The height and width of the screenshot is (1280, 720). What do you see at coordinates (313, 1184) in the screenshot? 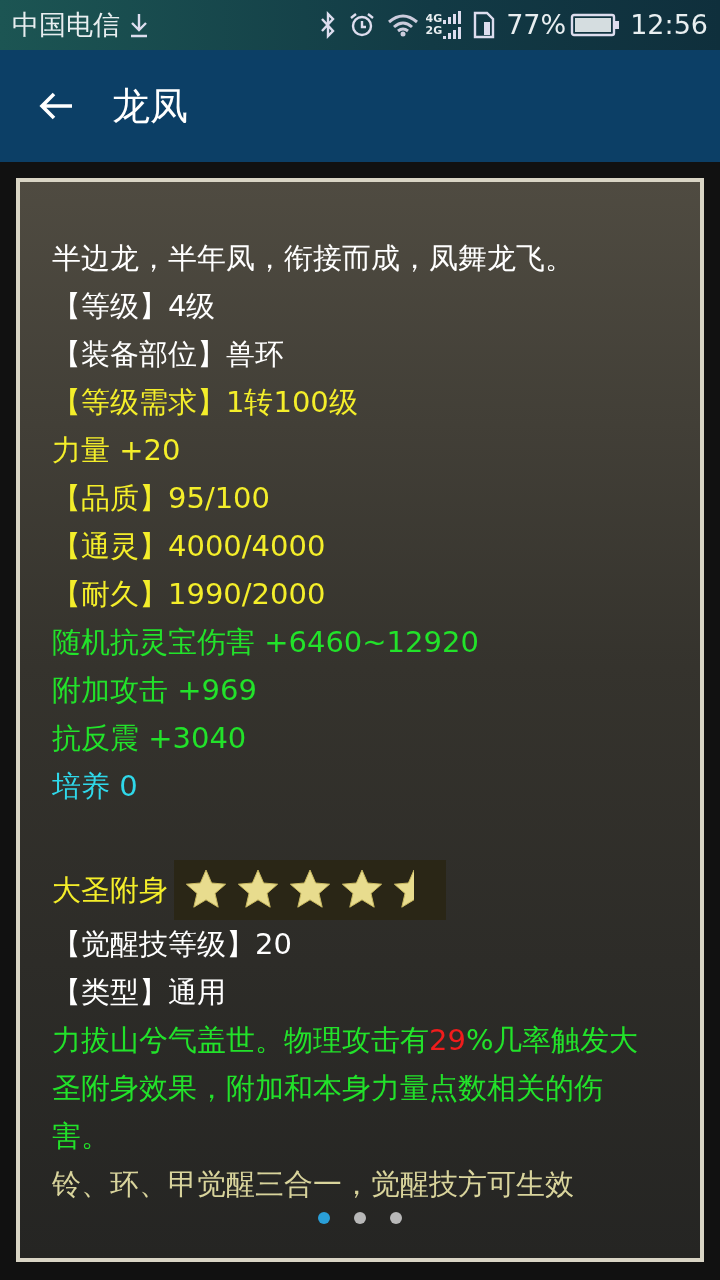
I see `info-line: 铃、环、甲觉醒三合一，觉醒技方可生效` at bounding box center [313, 1184].